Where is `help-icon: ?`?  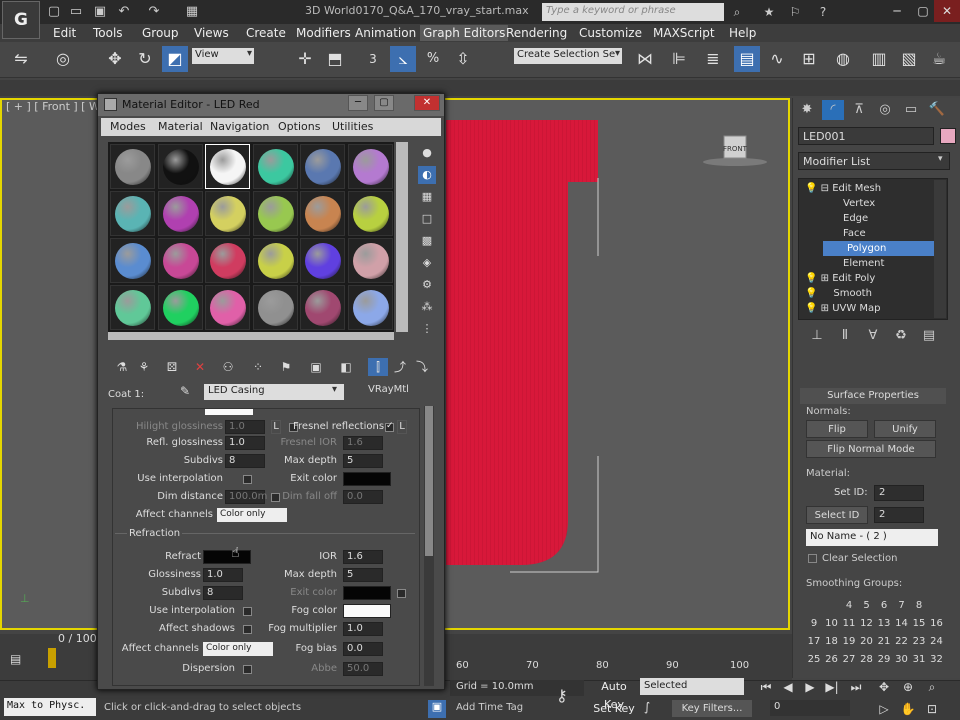
help-icon: ? is located at coordinates (823, 12).